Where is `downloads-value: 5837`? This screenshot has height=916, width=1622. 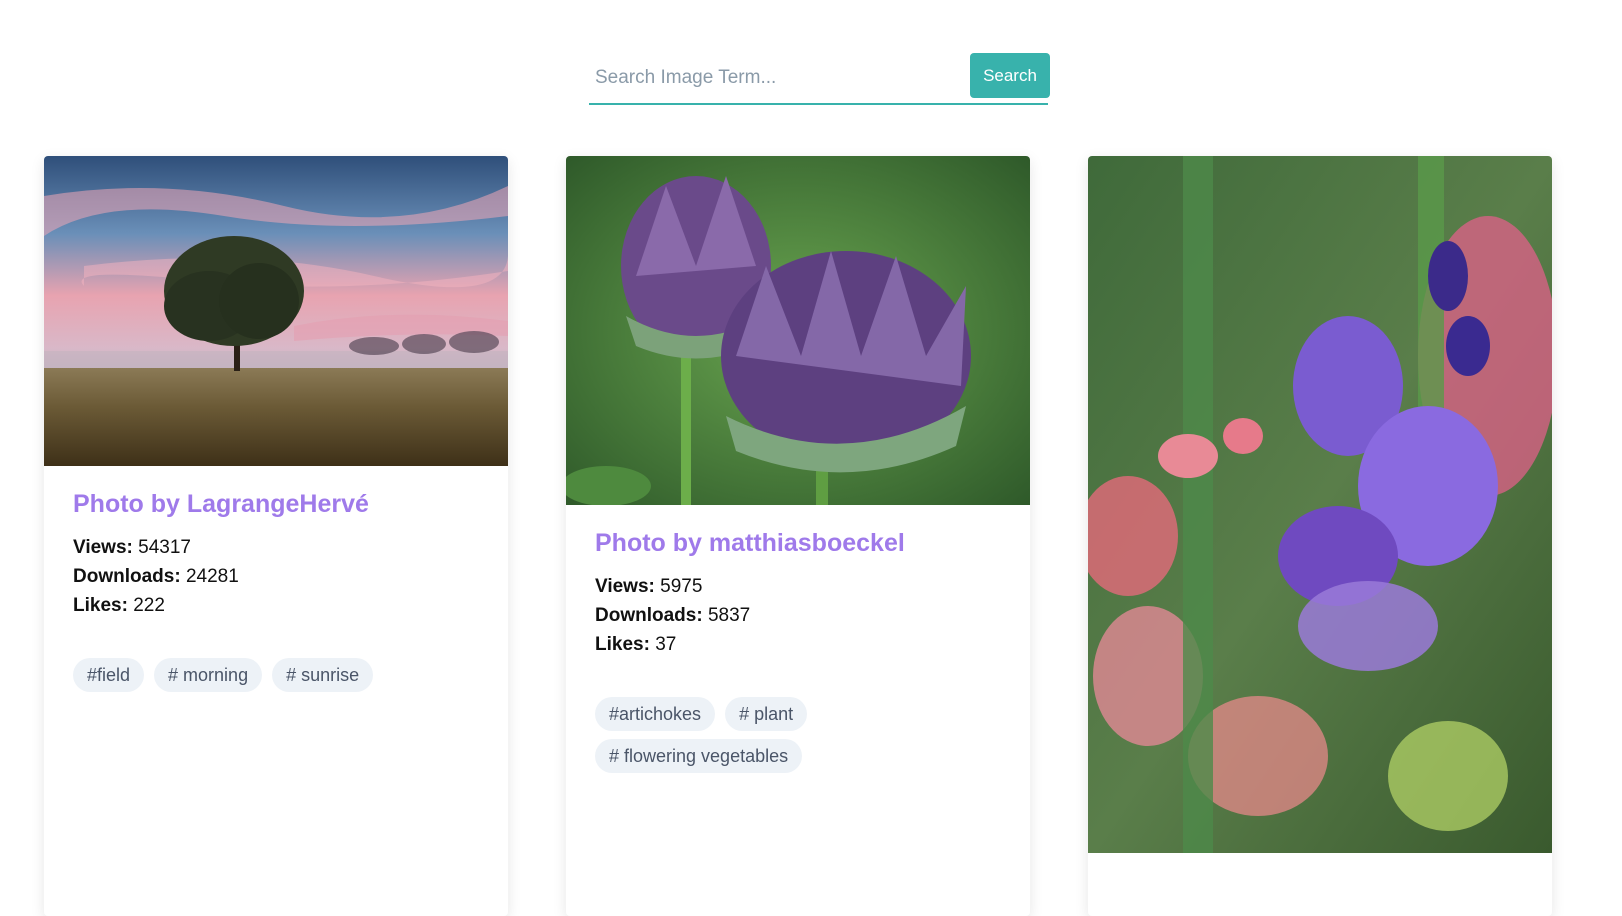 downloads-value: 5837 is located at coordinates (729, 615).